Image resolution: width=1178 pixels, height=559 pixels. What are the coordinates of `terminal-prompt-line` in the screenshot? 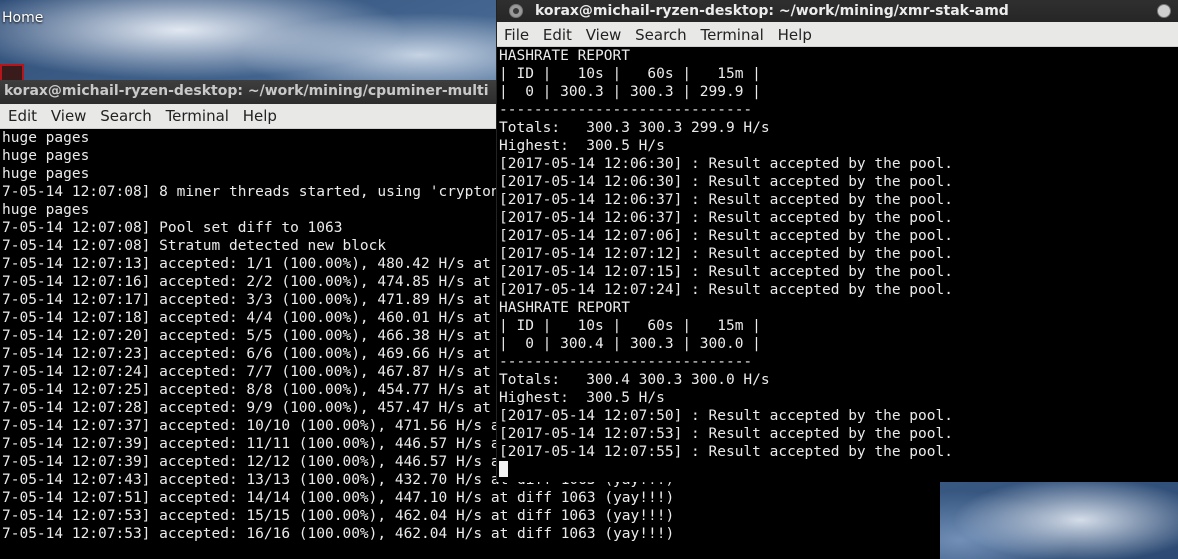 It's located at (838, 470).